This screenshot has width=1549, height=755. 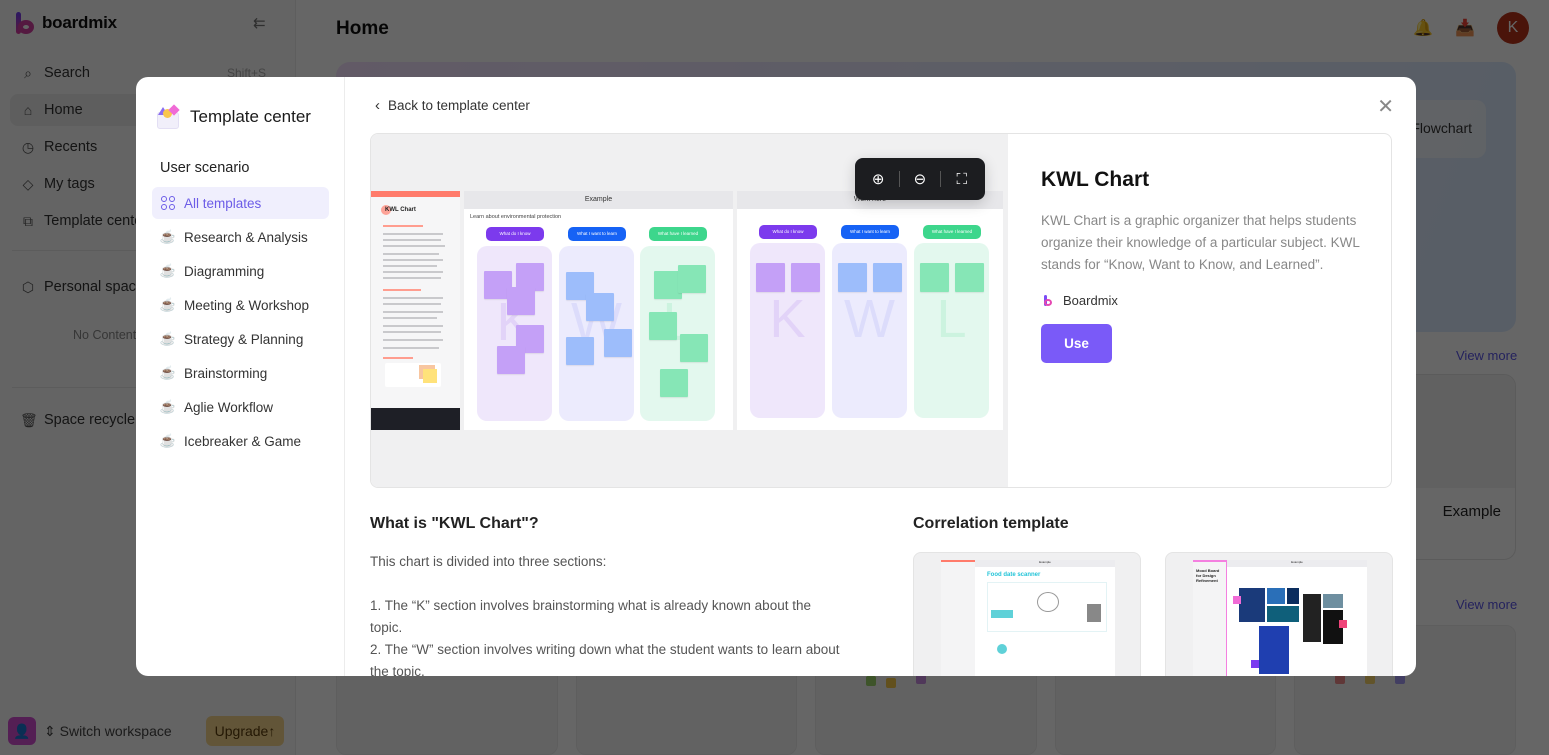 I want to click on category-label: Icebreaker & Game, so click(x=243, y=441).